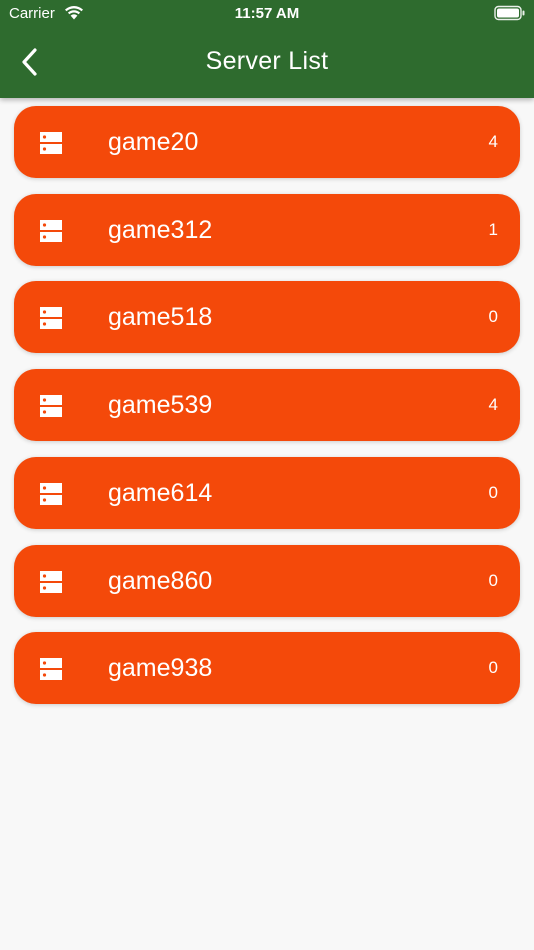 The height and width of the screenshot is (950, 534). I want to click on status-time: 11:57 AM, so click(267, 13).